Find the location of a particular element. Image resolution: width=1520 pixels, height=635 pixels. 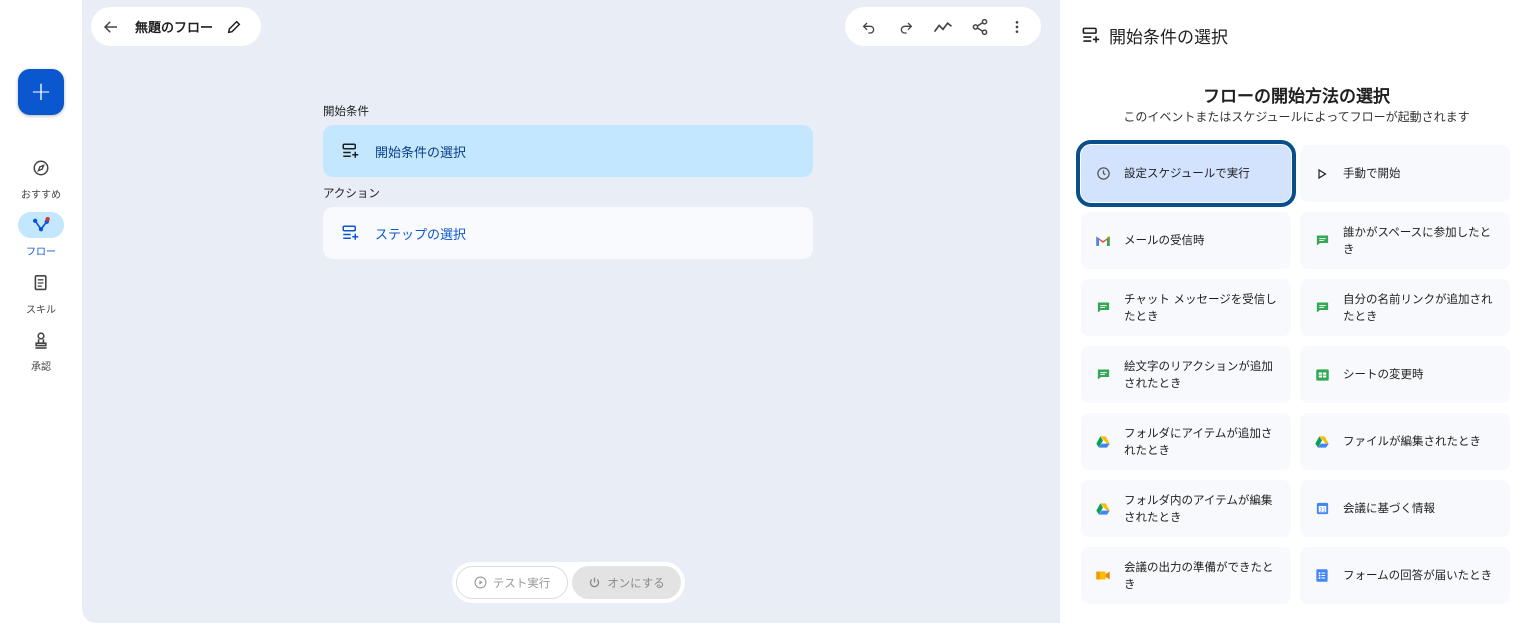

trigger-option-file-edited: ファイルが編集されたとき is located at coordinates (1405, 441).